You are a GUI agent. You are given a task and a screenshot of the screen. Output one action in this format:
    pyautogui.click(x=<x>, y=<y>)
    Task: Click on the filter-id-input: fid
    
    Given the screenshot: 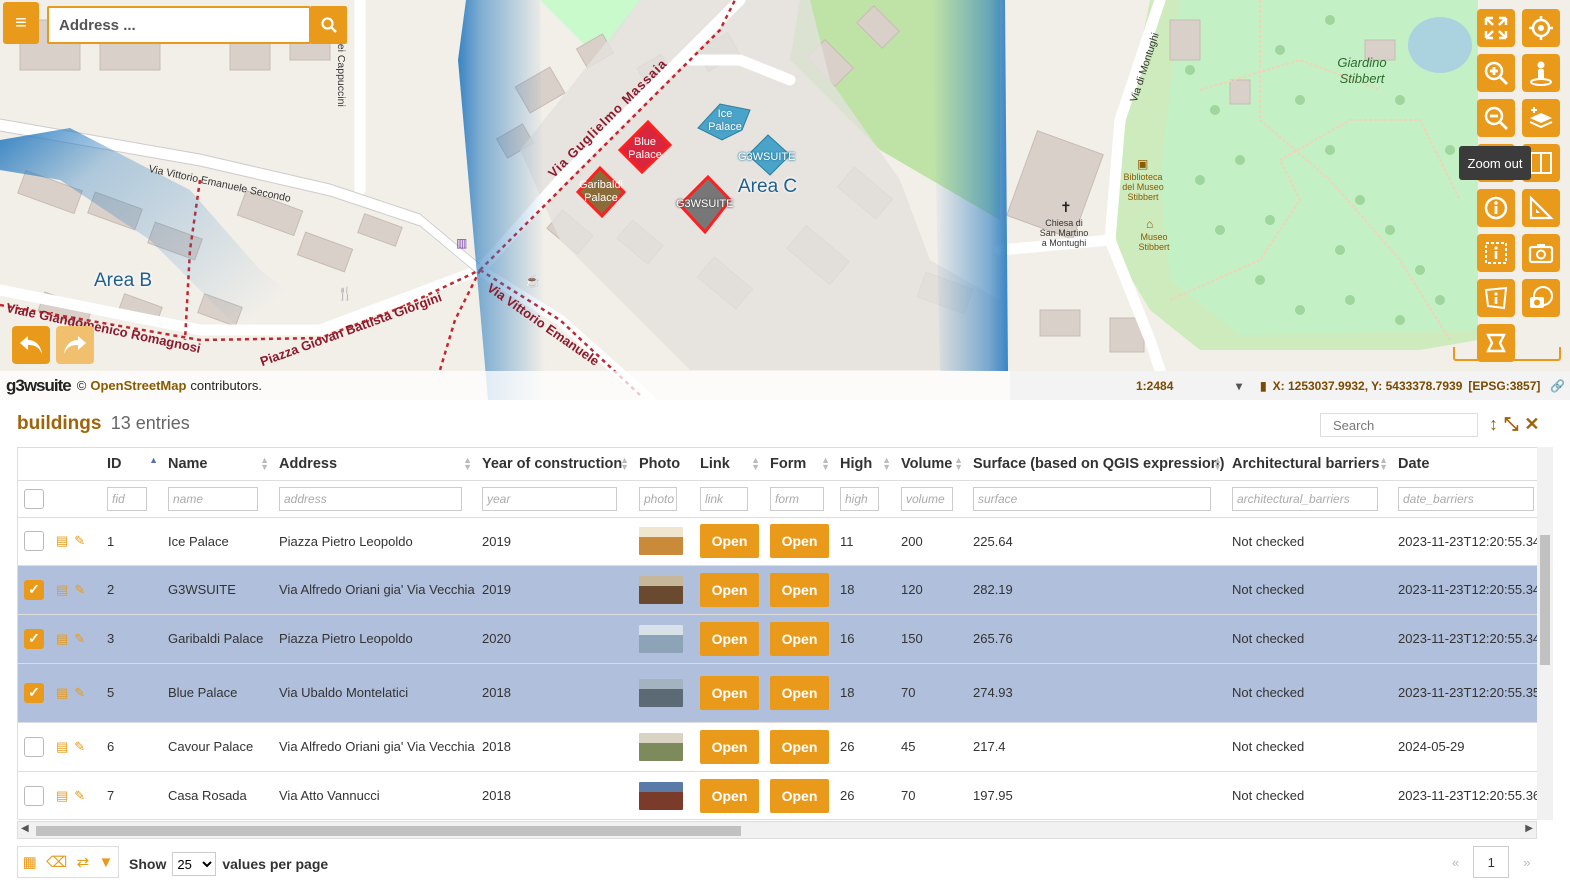 What is the action you would take?
    pyautogui.click(x=127, y=498)
    